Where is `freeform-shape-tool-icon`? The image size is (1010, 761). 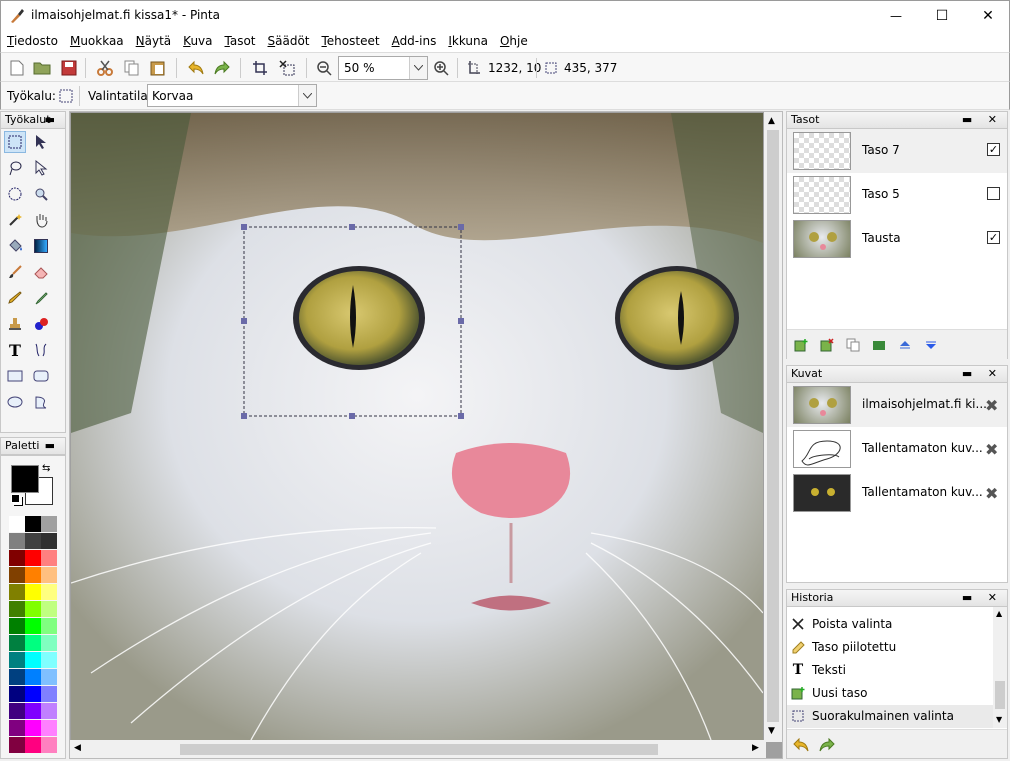 freeform-shape-tool-icon is located at coordinates (41, 402).